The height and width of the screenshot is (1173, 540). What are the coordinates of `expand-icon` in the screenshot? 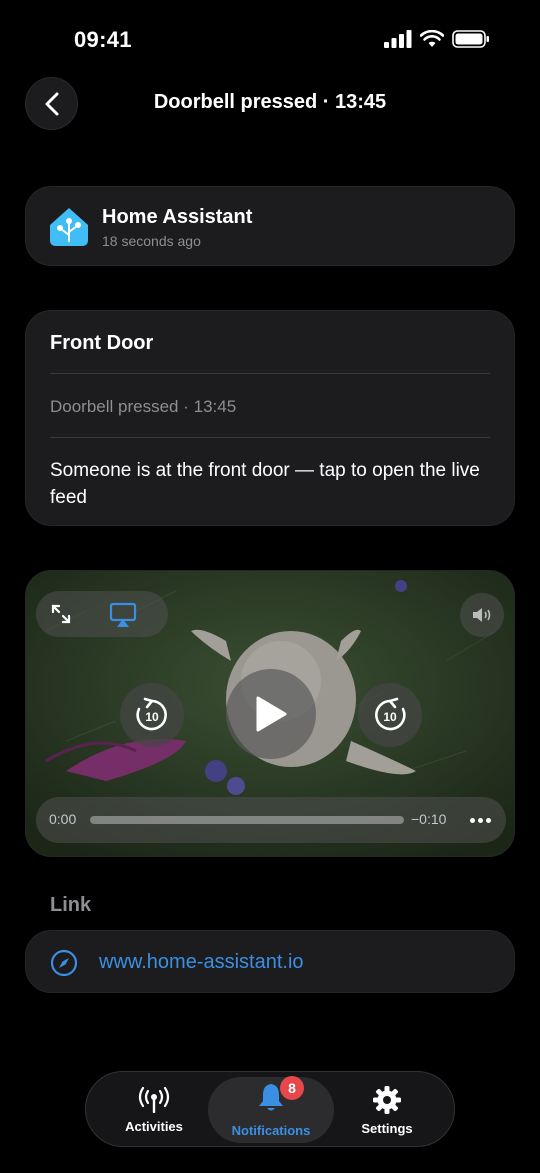 It's located at (61, 614).